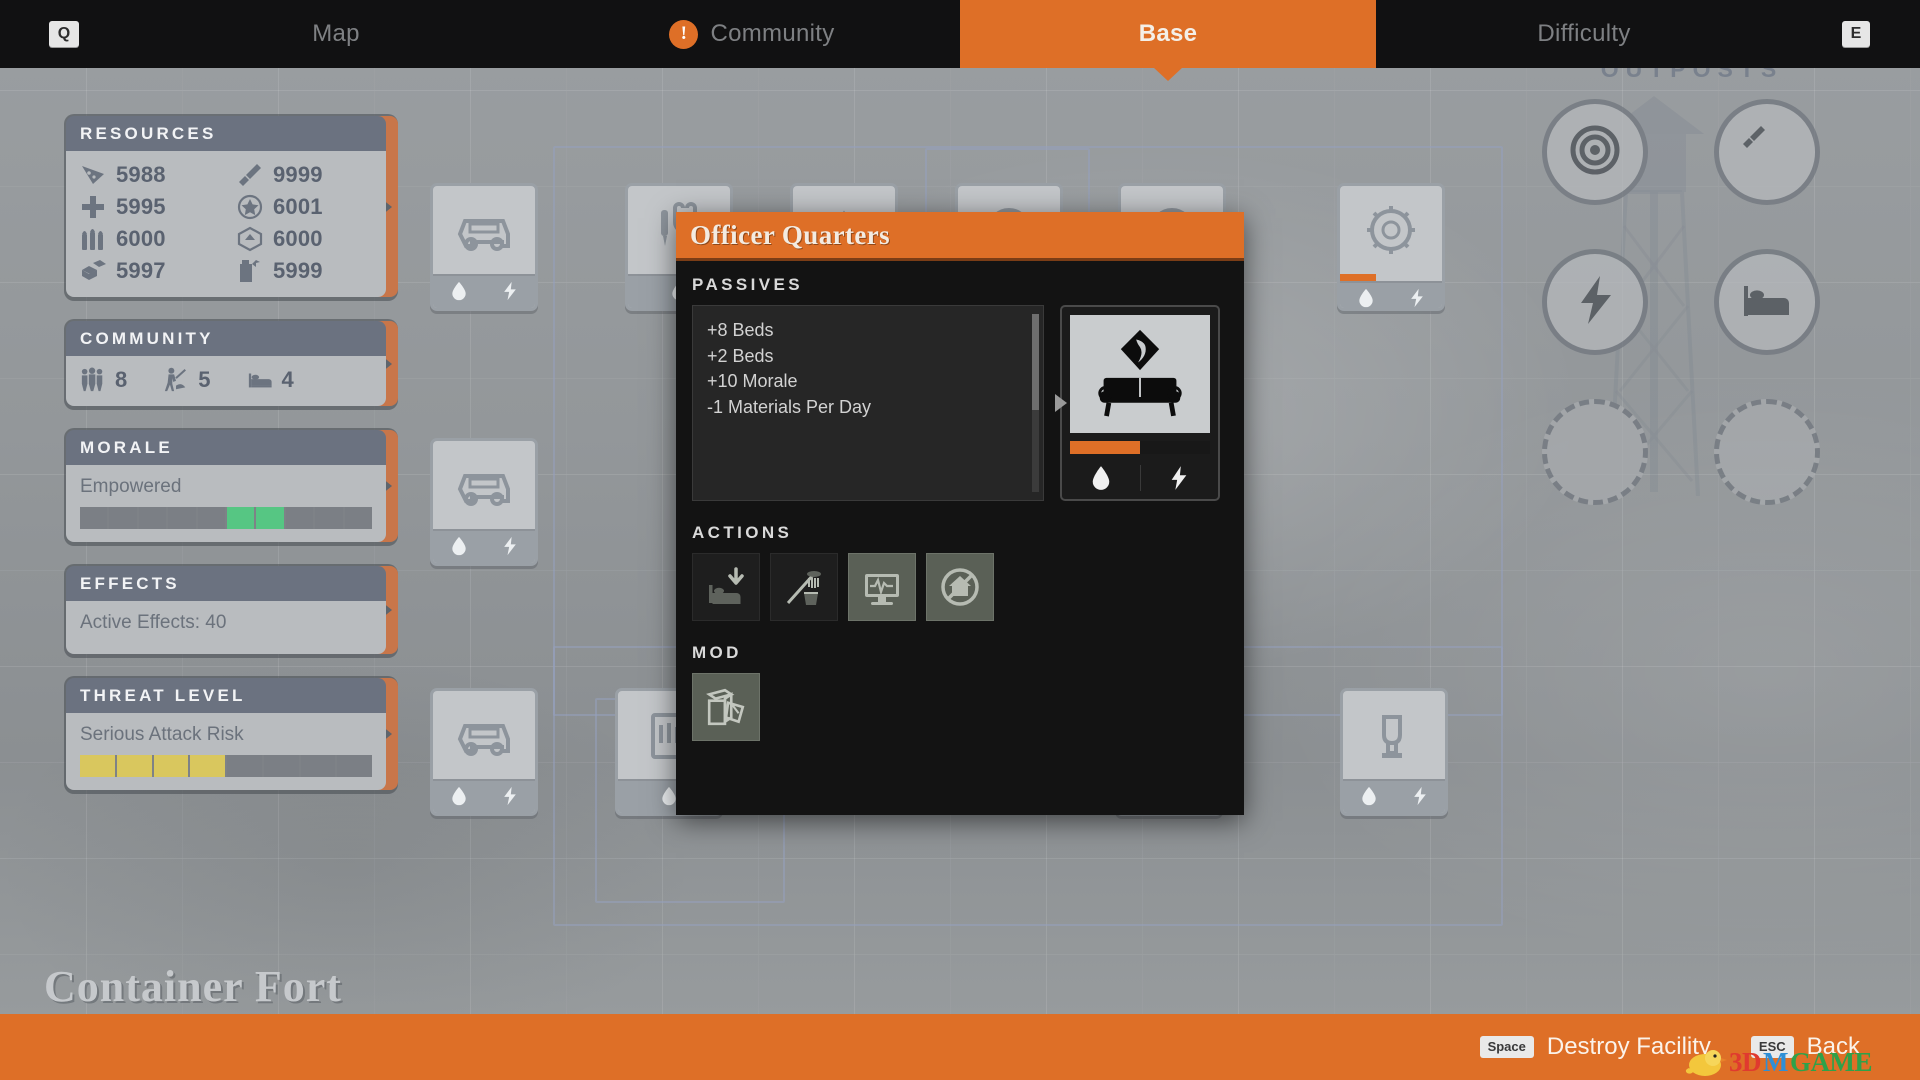 The width and height of the screenshot is (1920, 1080). Describe the element at coordinates (141, 270) in the screenshot. I see `resource-value: 5997` at that location.